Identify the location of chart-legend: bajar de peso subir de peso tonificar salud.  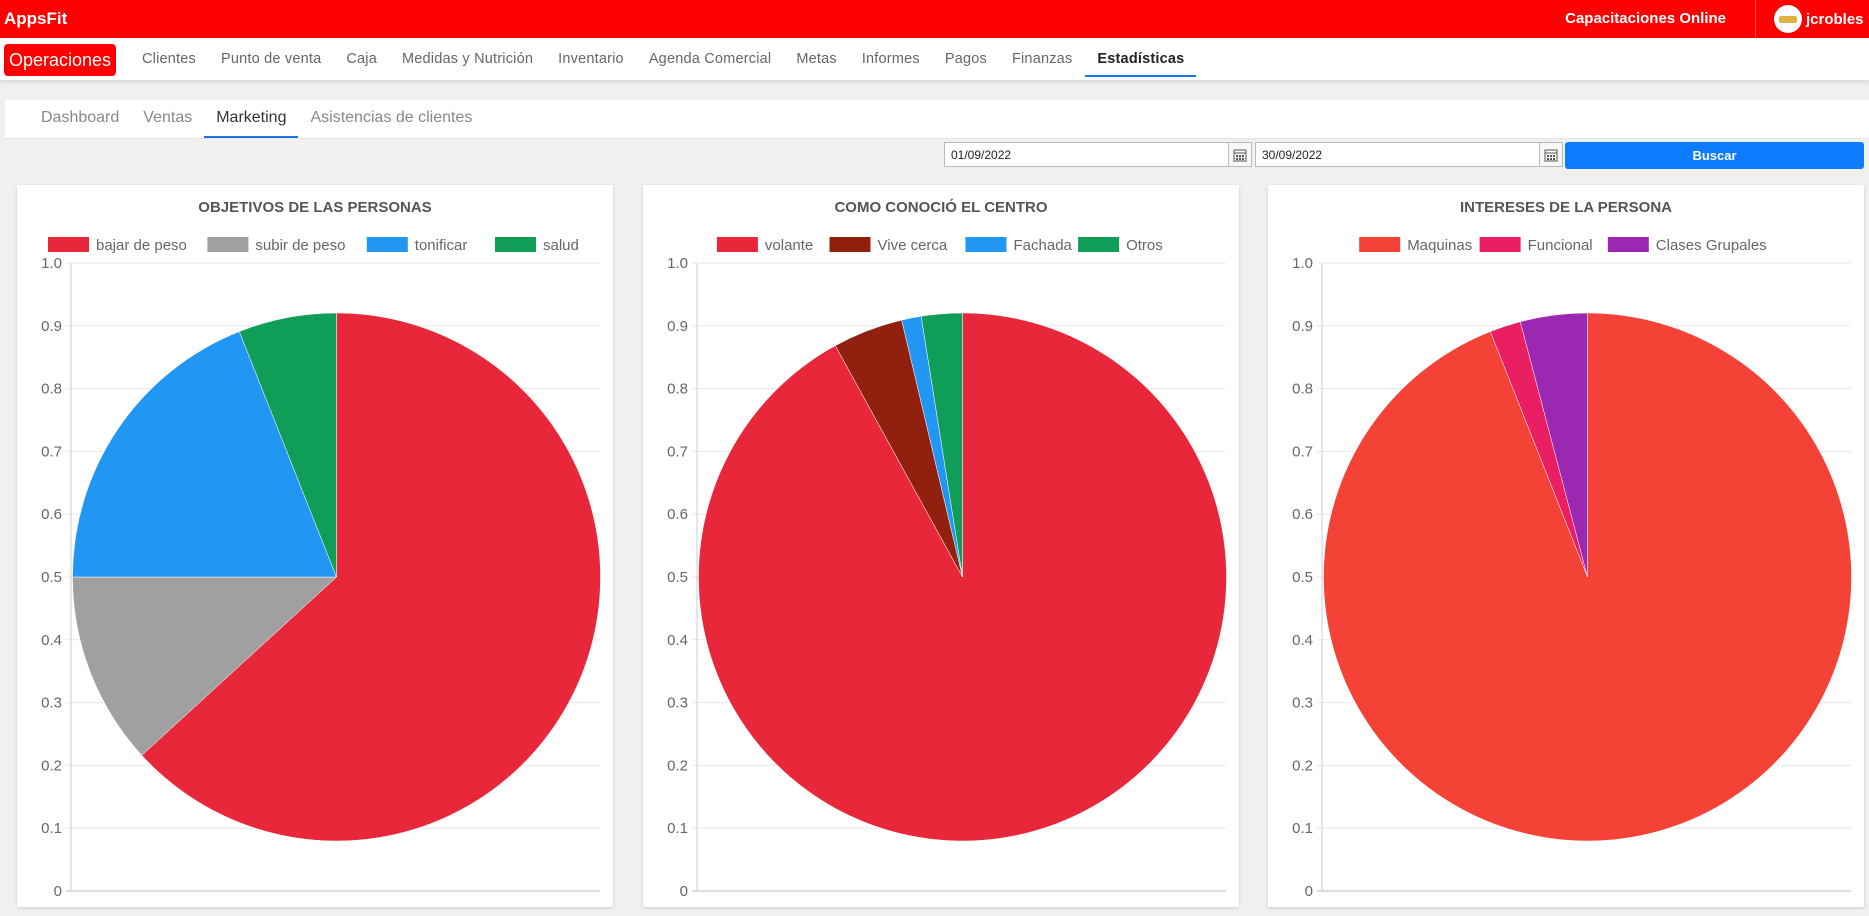
(313, 245).